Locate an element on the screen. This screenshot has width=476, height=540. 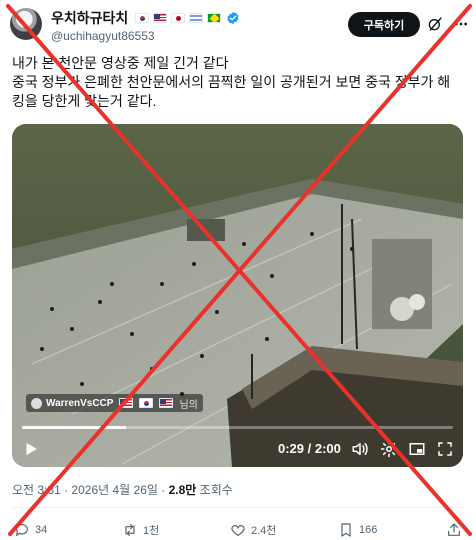
bookmark-button: 166 is located at coordinates (357, 530).